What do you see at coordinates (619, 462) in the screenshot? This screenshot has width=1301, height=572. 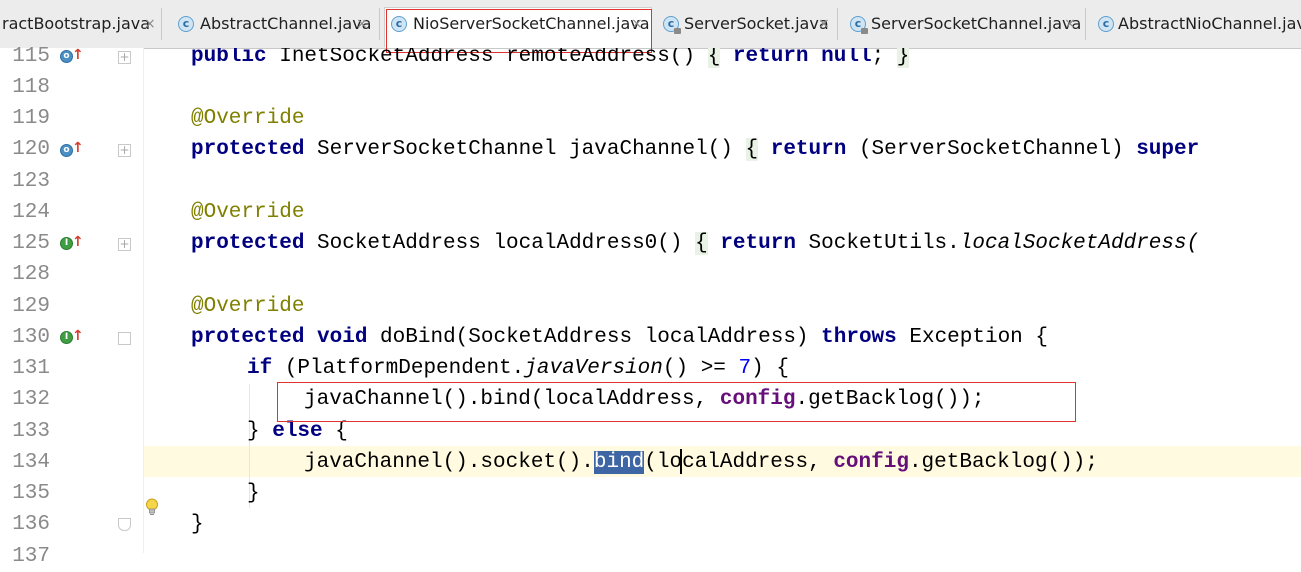 I see `selected-text: bind` at bounding box center [619, 462].